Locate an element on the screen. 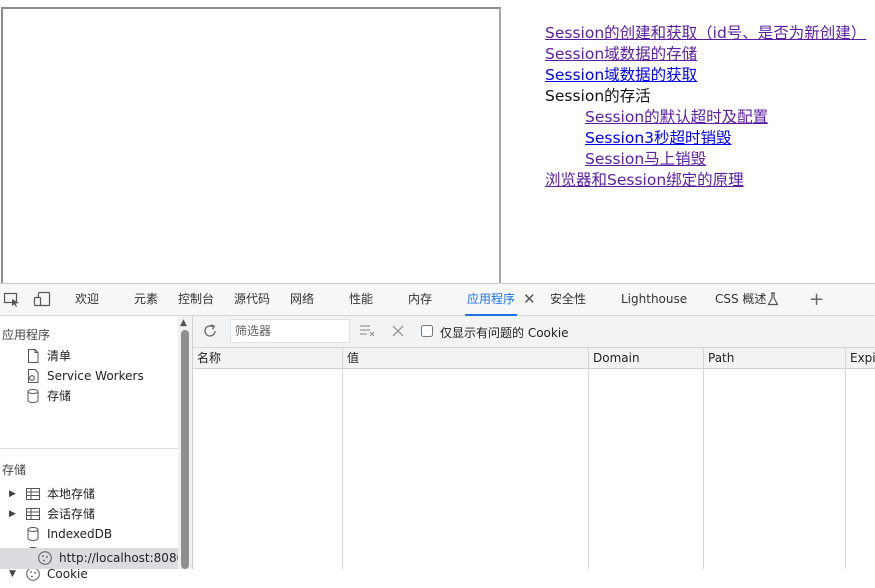 The image size is (875, 588). column-header-value: 值 is located at coordinates (351, 358).